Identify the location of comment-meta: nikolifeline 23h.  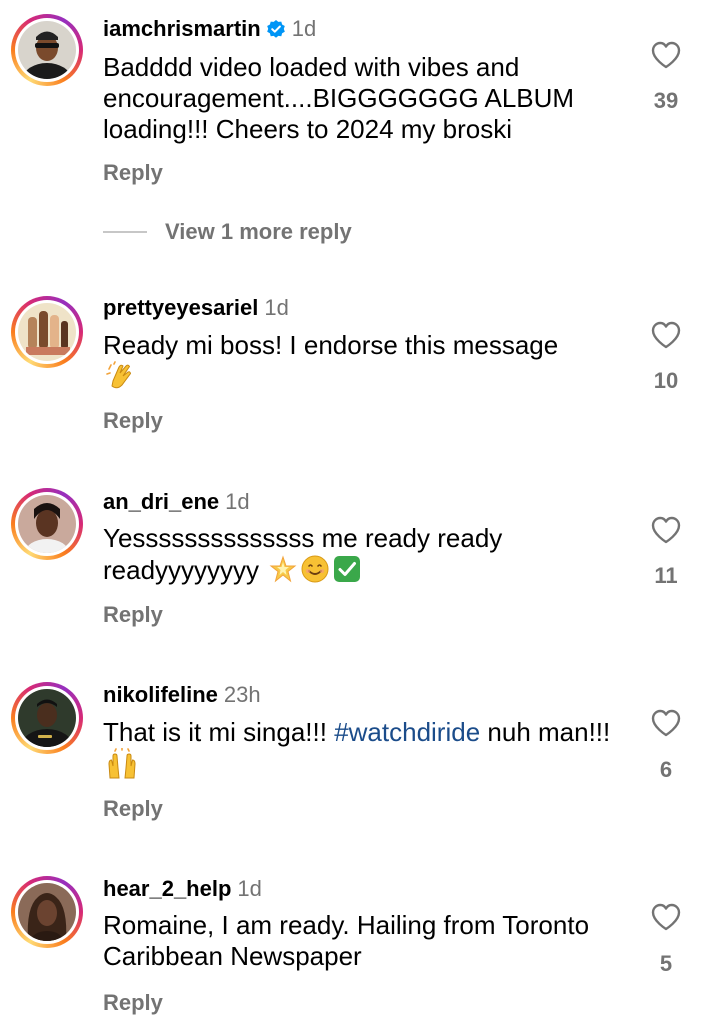
(182, 695).